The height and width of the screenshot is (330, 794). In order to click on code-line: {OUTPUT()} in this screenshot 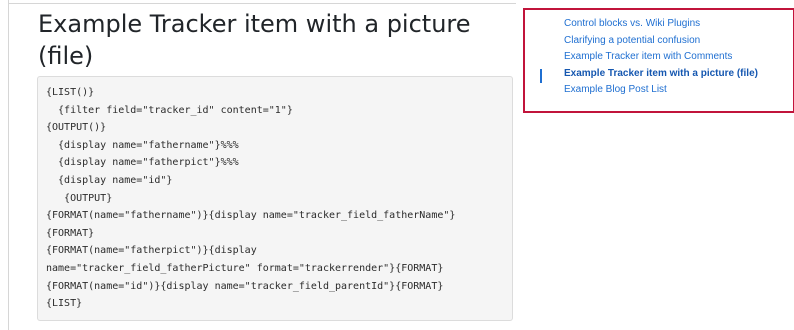, I will do `click(76, 128)`.